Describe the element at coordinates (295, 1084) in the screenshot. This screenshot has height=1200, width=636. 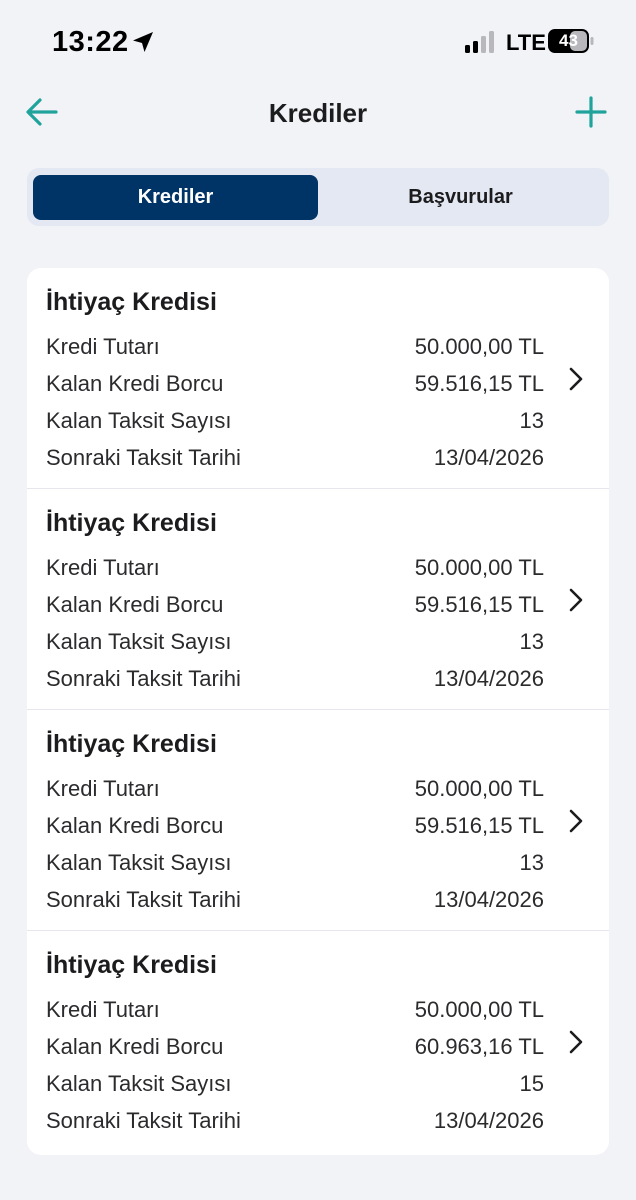
I see `loan-row: Kalan Taksit Sayısı 15` at that location.